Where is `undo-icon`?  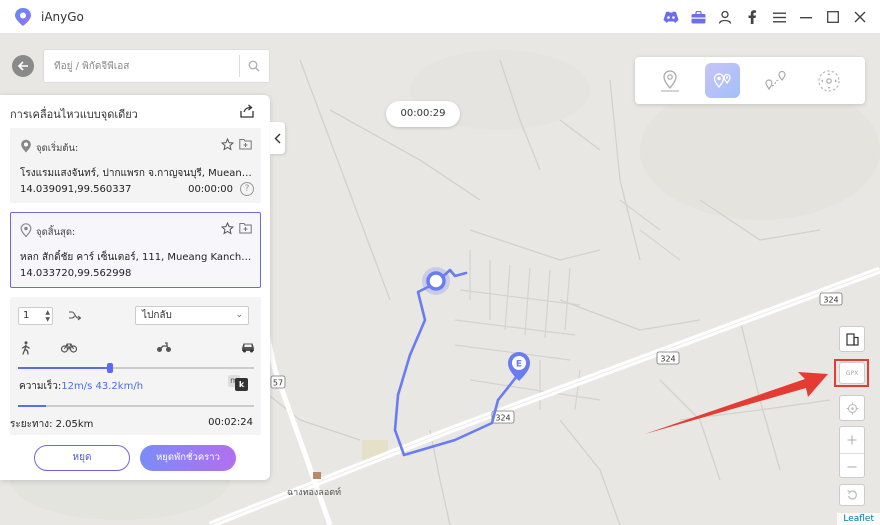
undo-icon is located at coordinates (852, 494).